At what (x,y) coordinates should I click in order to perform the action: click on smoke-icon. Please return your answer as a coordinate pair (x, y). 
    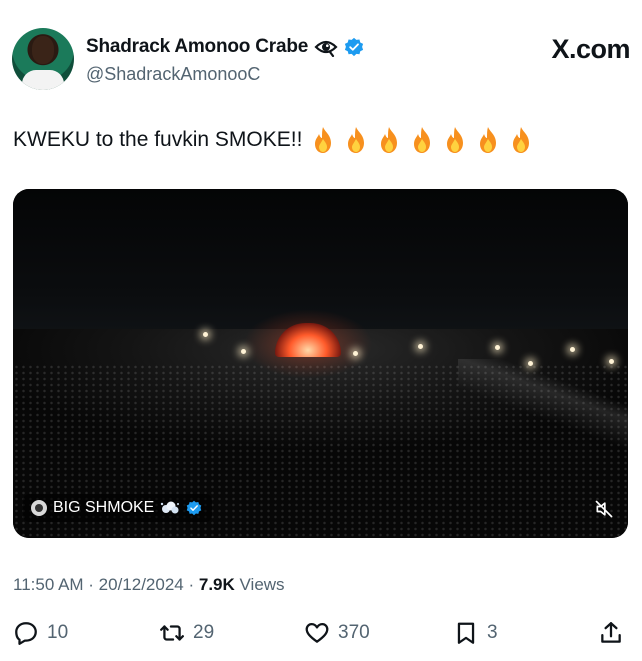
    Looking at the image, I should click on (170, 508).